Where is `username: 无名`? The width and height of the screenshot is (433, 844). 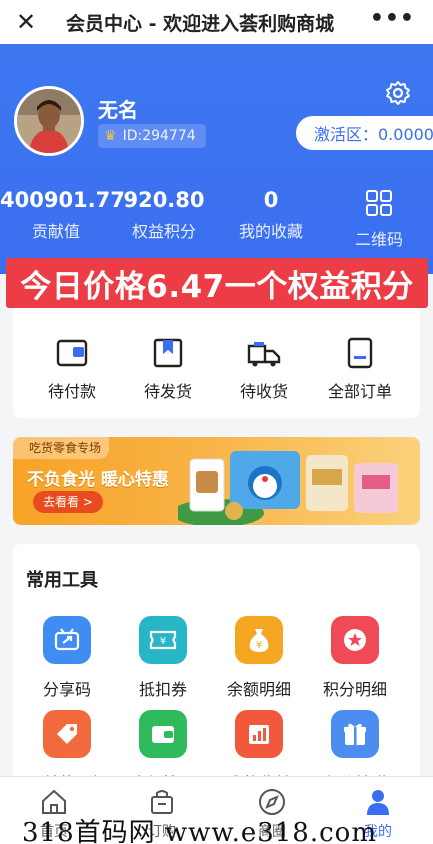 username: 无名 is located at coordinates (118, 110).